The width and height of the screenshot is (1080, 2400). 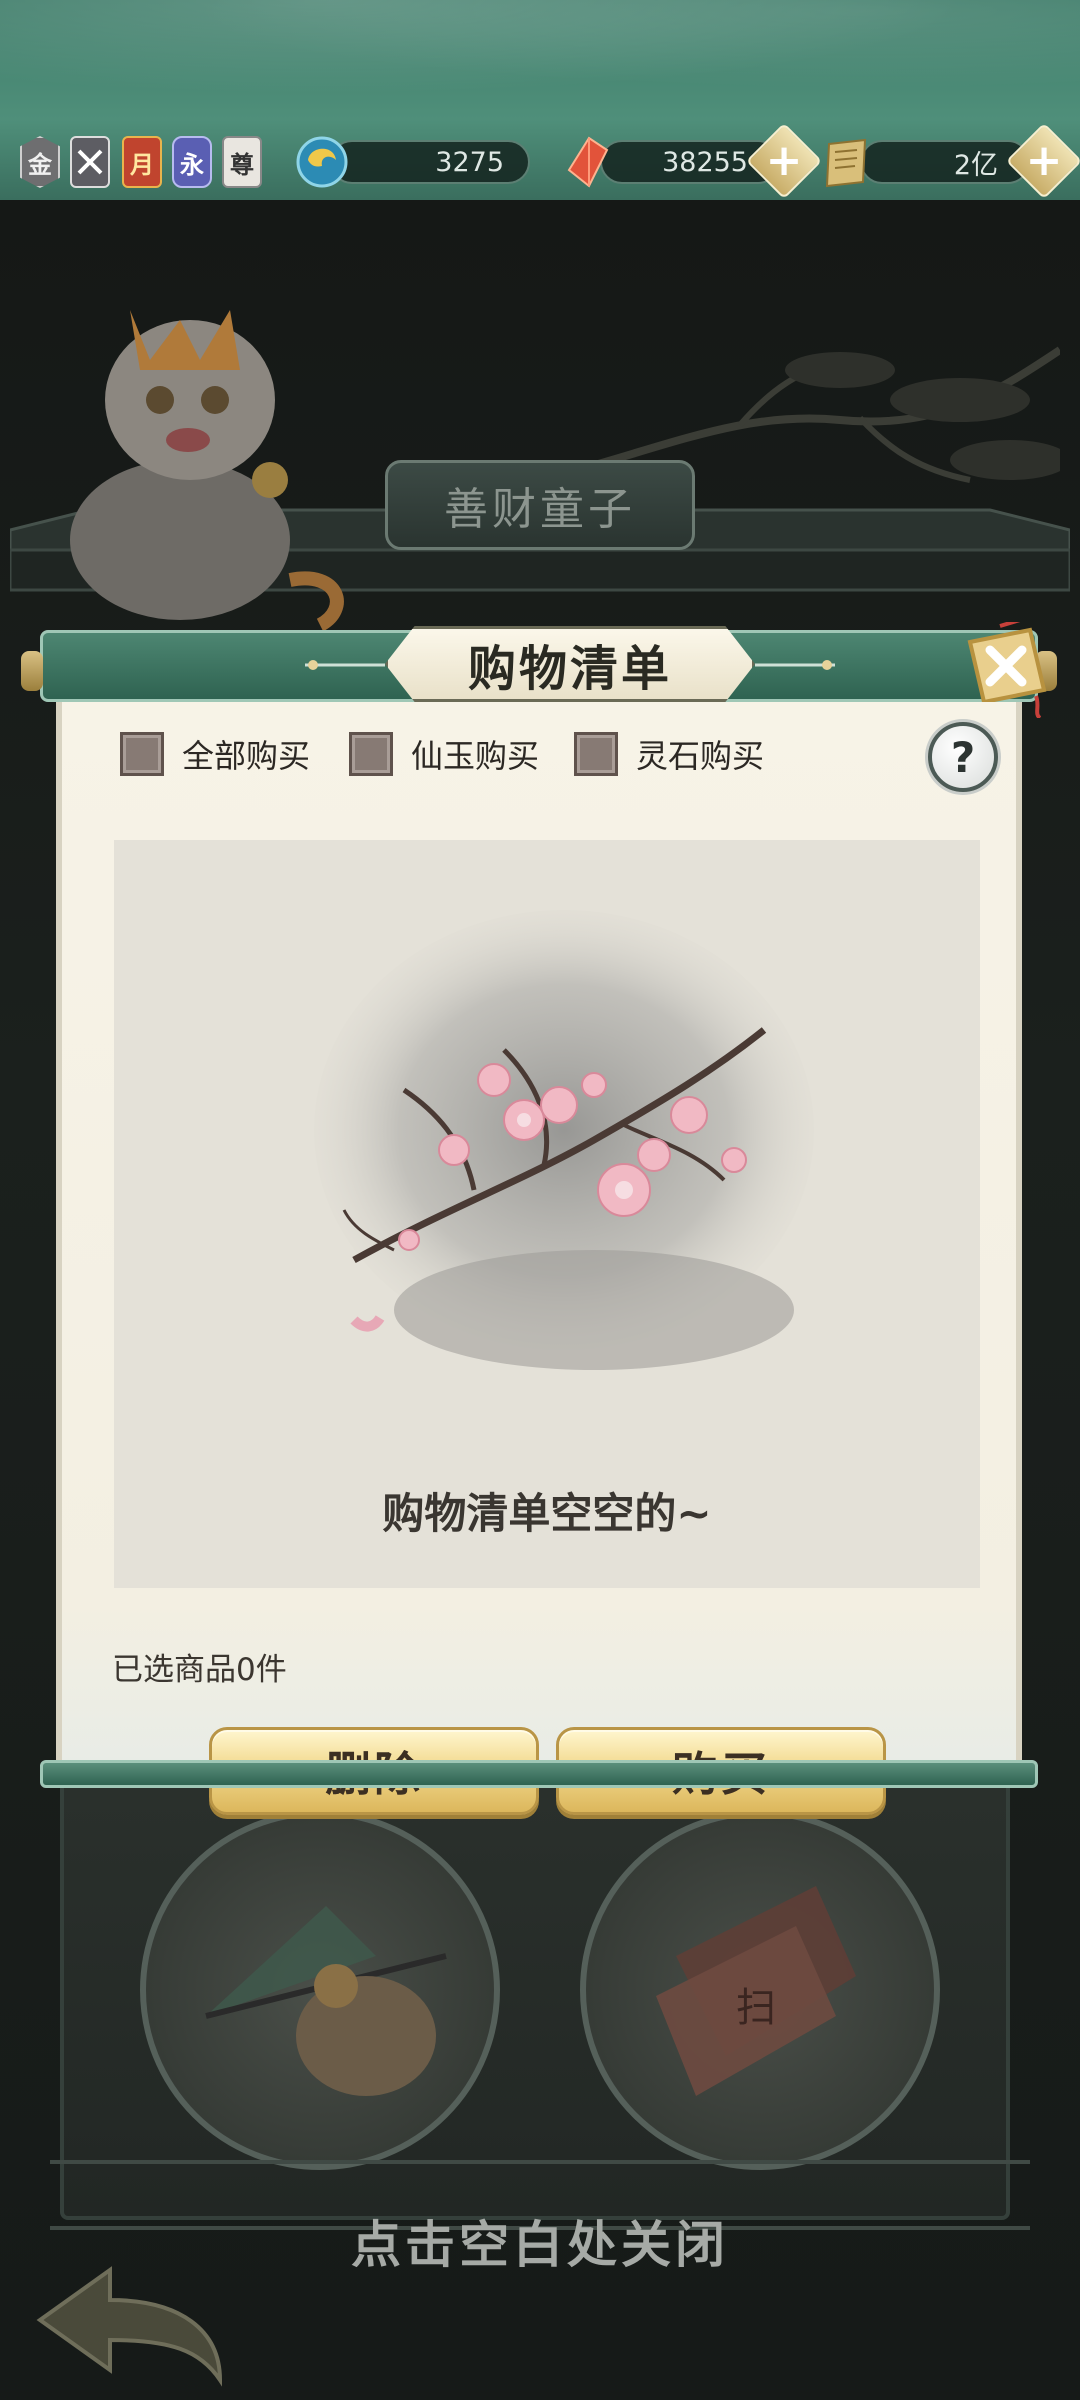 What do you see at coordinates (199, 1670) in the screenshot?
I see `selected-items-count: 已选商品0件` at bounding box center [199, 1670].